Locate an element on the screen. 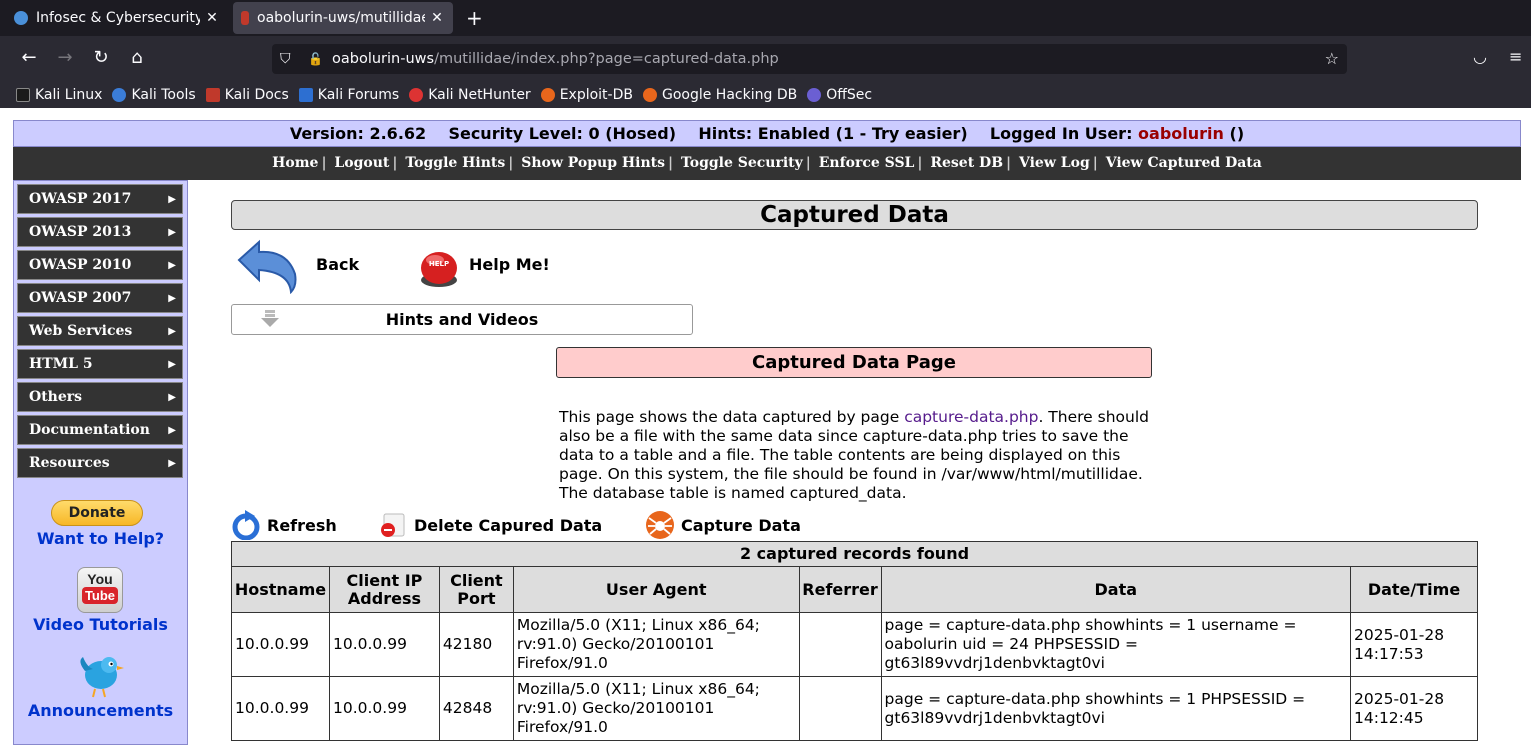 The width and height of the screenshot is (1531, 745). capture-data-link: capture-data.php is located at coordinates (971, 417).